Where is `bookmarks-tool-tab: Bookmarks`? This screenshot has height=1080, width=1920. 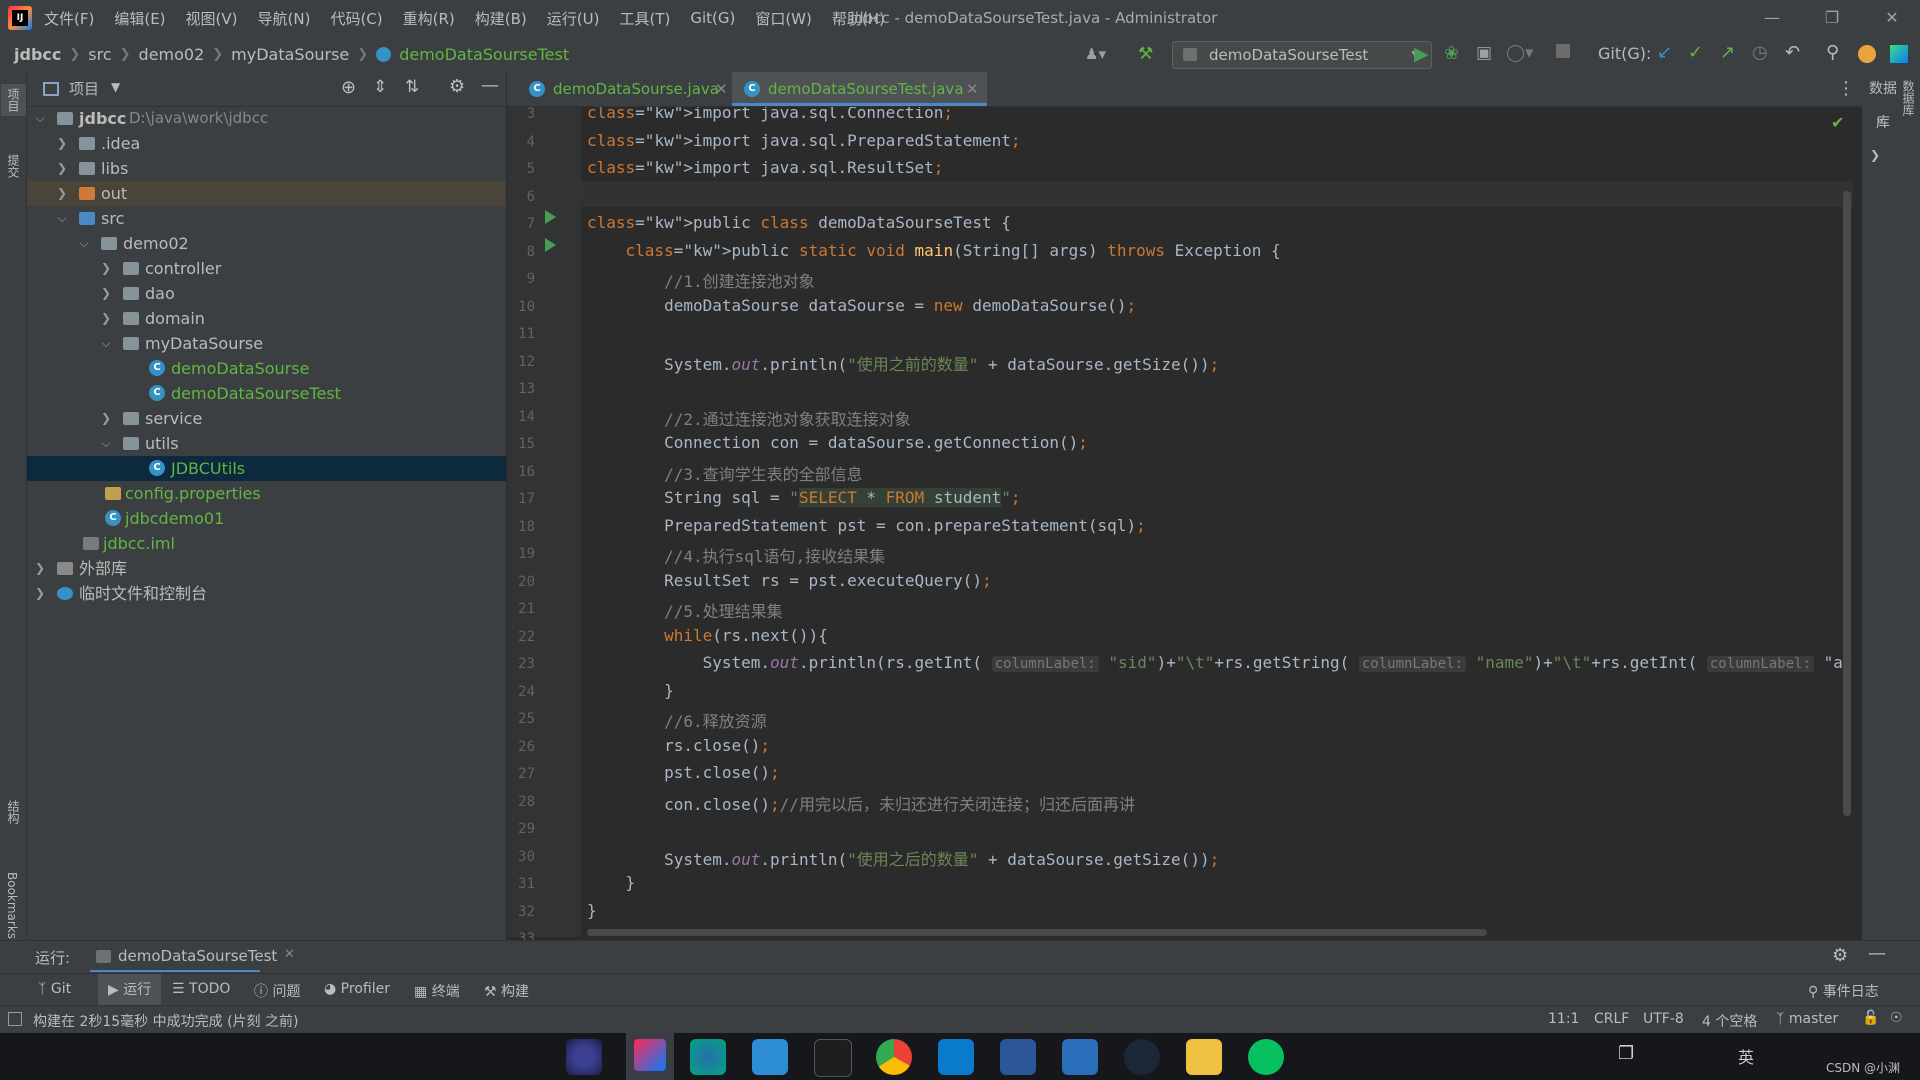 bookmarks-tool-tab: Bookmarks is located at coordinates (12, 905).